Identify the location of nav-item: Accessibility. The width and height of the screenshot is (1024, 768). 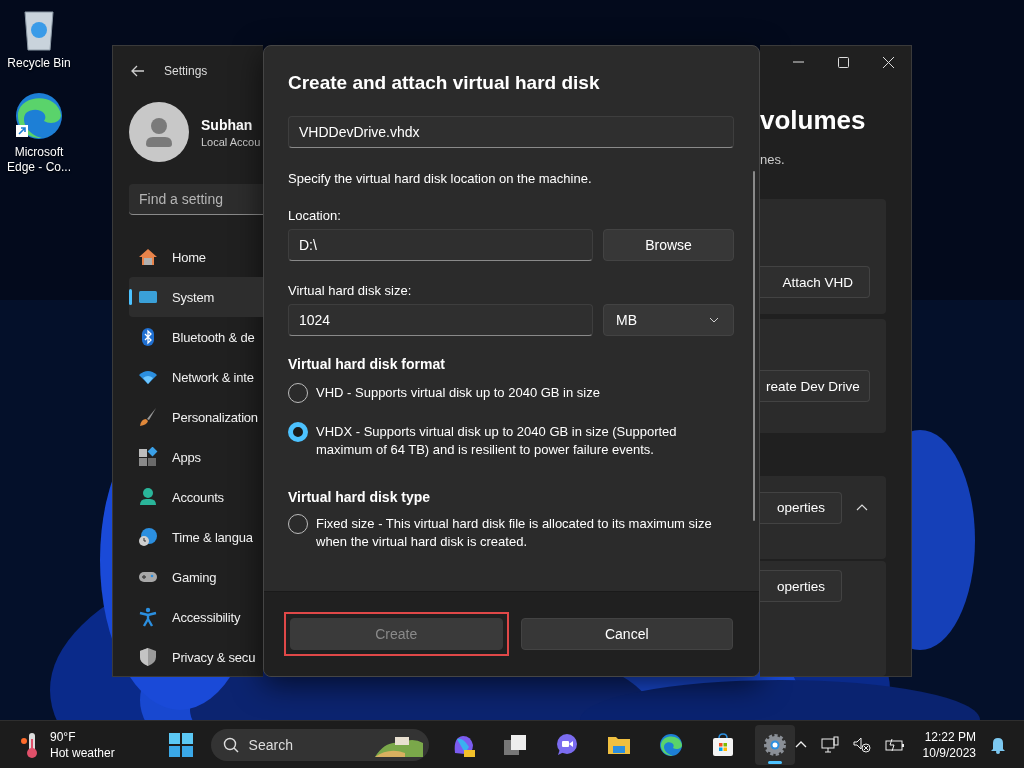
(196, 617).